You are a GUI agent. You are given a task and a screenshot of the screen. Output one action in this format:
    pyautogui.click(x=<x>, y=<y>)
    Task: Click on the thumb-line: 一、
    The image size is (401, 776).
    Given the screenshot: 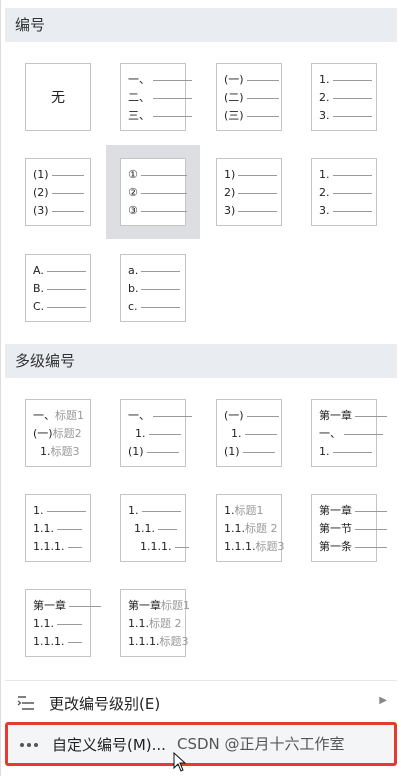 What is the action you would take?
    pyautogui.click(x=160, y=80)
    